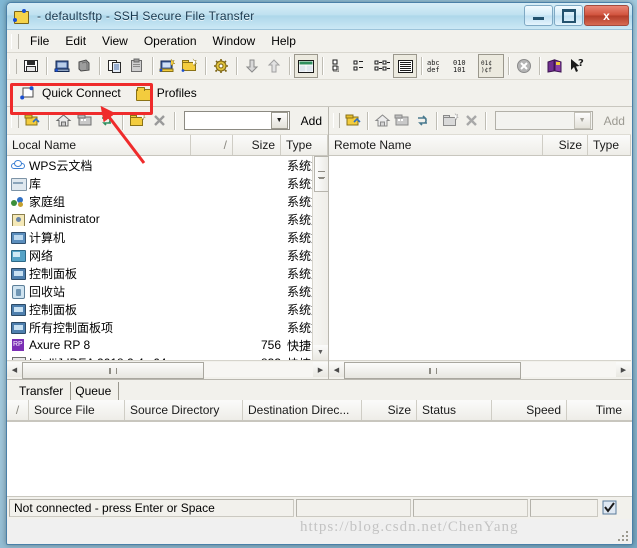 The width and height of the screenshot is (637, 548). I want to click on small-icons-icon: □, so click(338, 66).